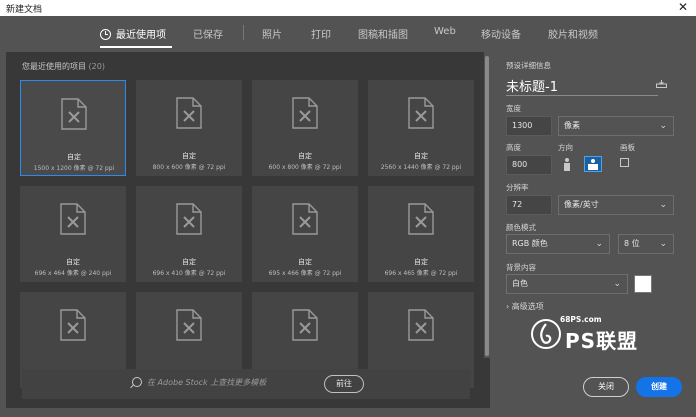 Image resolution: width=696 pixels, height=417 pixels. I want to click on recent-item-card: 自定 2560 x 1440 像素 @ 72 ppi, so click(421, 128).